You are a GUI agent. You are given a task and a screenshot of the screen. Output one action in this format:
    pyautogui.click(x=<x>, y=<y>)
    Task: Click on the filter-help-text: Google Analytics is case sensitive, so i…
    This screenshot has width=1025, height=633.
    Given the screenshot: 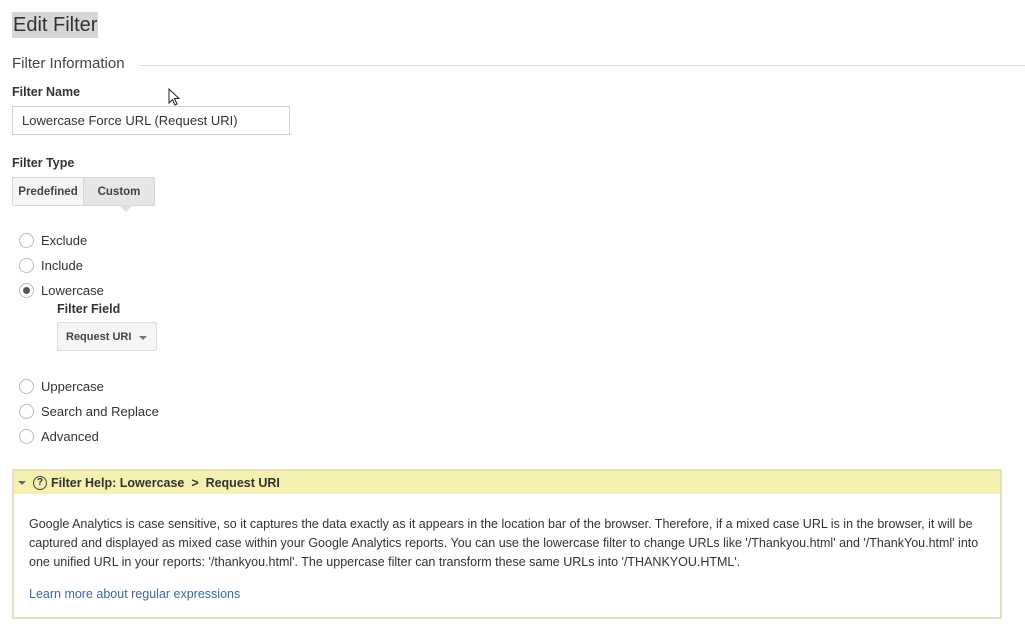 What is the action you would take?
    pyautogui.click(x=504, y=543)
    